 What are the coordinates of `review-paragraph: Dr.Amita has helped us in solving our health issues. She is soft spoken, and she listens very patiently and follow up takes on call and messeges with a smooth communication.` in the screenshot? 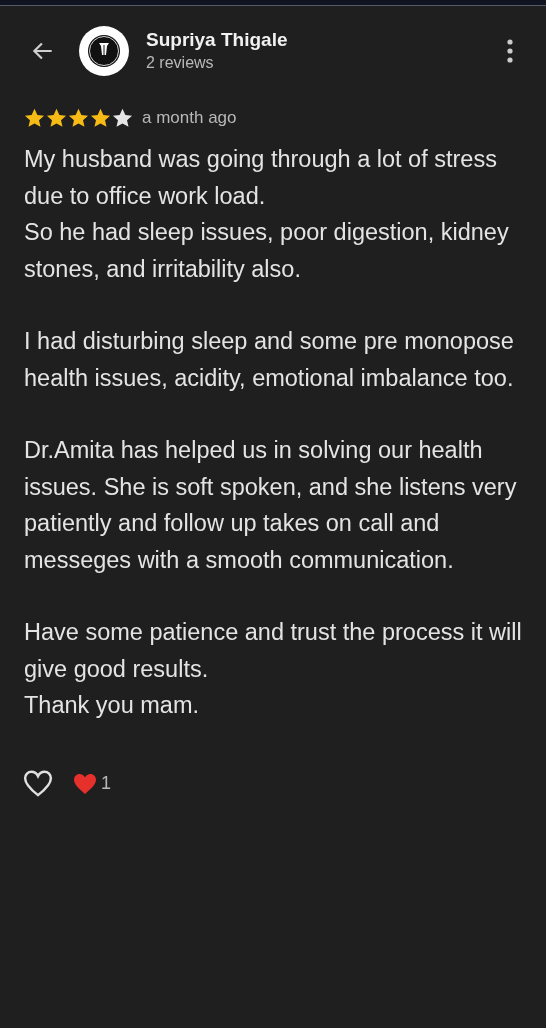 It's located at (271, 505).